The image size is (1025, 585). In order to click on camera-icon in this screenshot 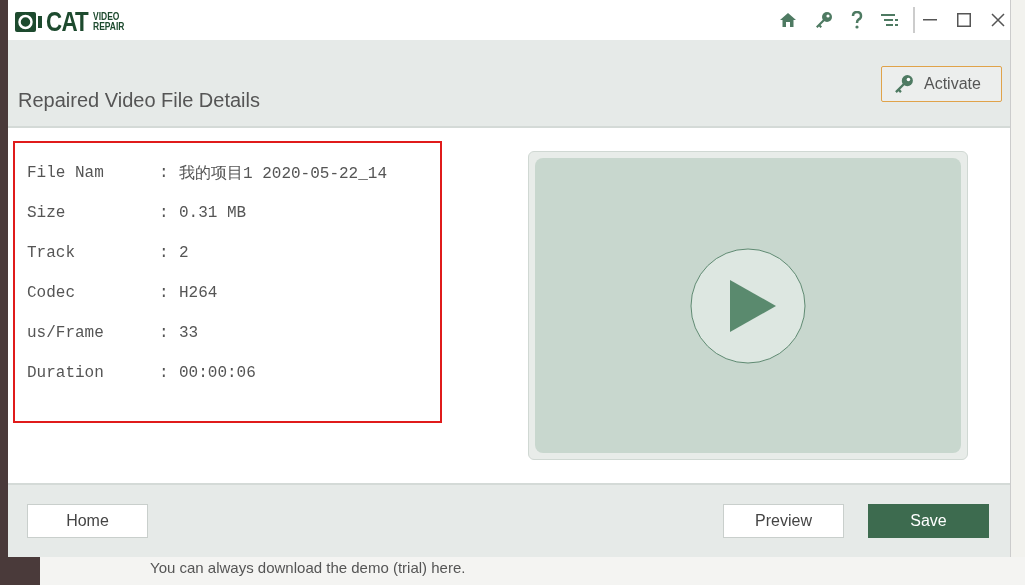, I will do `click(29, 22)`.